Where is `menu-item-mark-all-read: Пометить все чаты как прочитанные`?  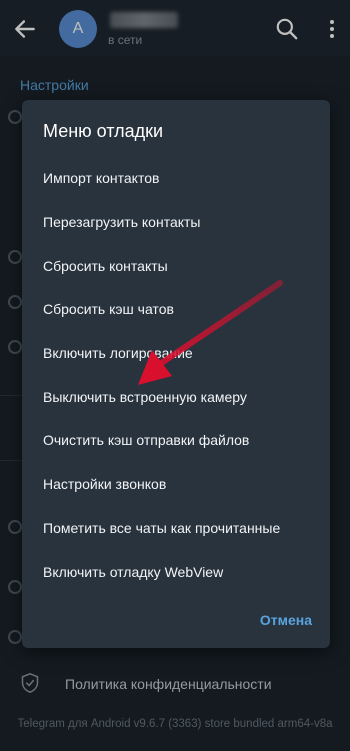 menu-item-mark-all-read: Пометить все чаты как прочитанные is located at coordinates (176, 528).